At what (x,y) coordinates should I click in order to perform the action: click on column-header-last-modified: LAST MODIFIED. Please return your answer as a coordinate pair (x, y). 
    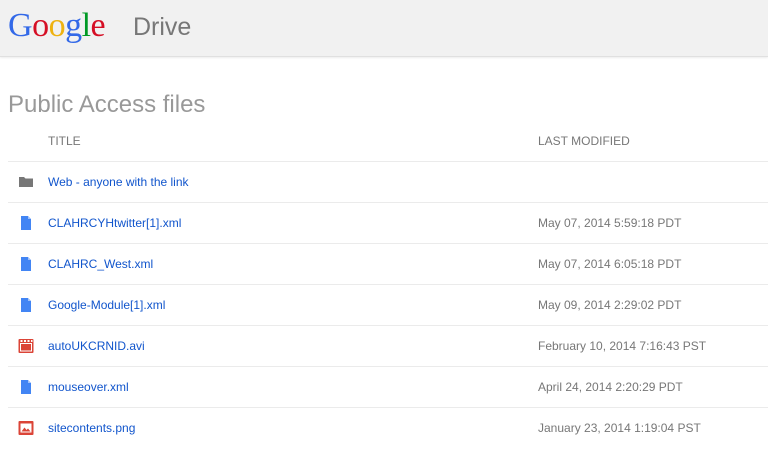
    Looking at the image, I should click on (584, 141).